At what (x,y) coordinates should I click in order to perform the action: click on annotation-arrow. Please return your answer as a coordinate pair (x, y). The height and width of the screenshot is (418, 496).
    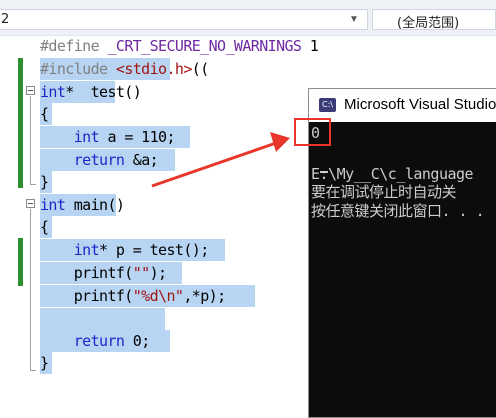
    Looking at the image, I should click on (220, 160).